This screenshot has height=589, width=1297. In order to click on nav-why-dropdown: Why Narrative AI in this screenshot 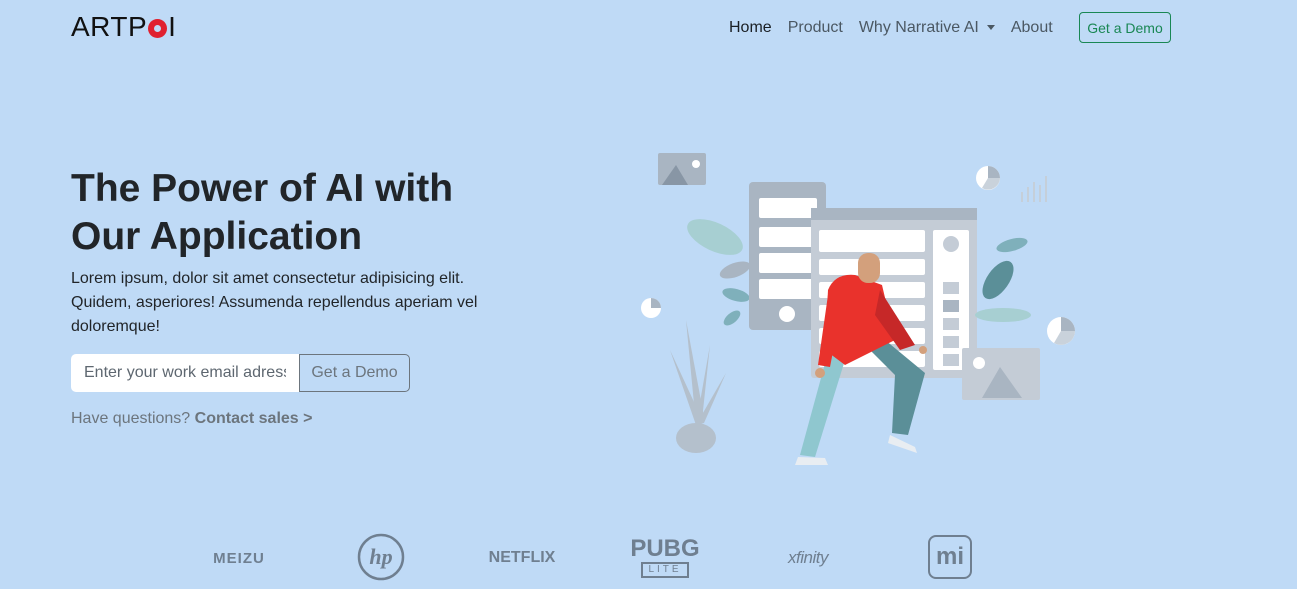, I will do `click(927, 28)`.